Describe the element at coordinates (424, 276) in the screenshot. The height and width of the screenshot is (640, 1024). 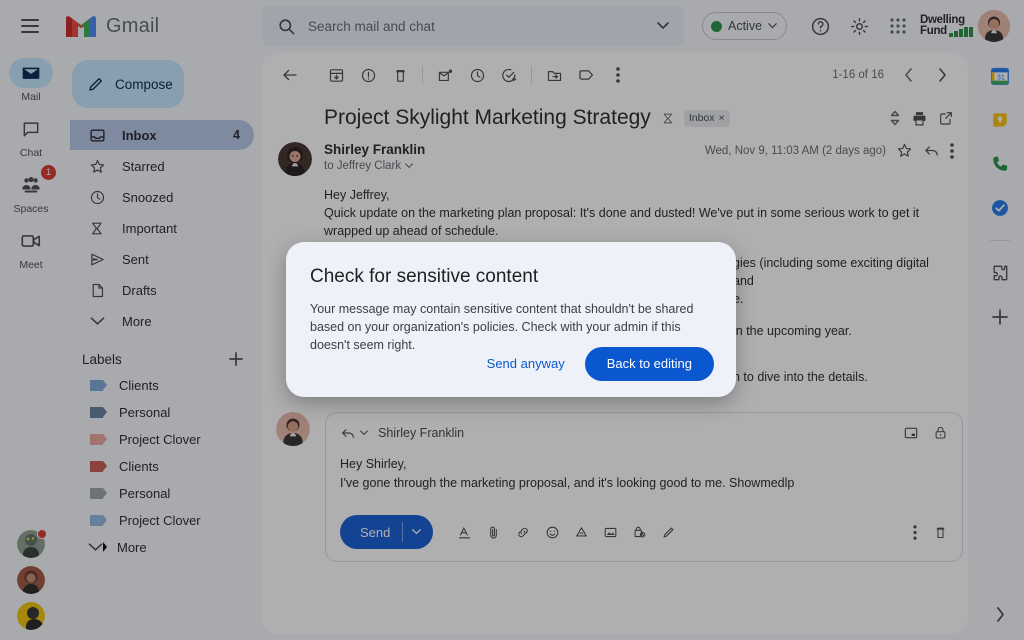
I see `dialog-title: Check for sensitive content` at that location.